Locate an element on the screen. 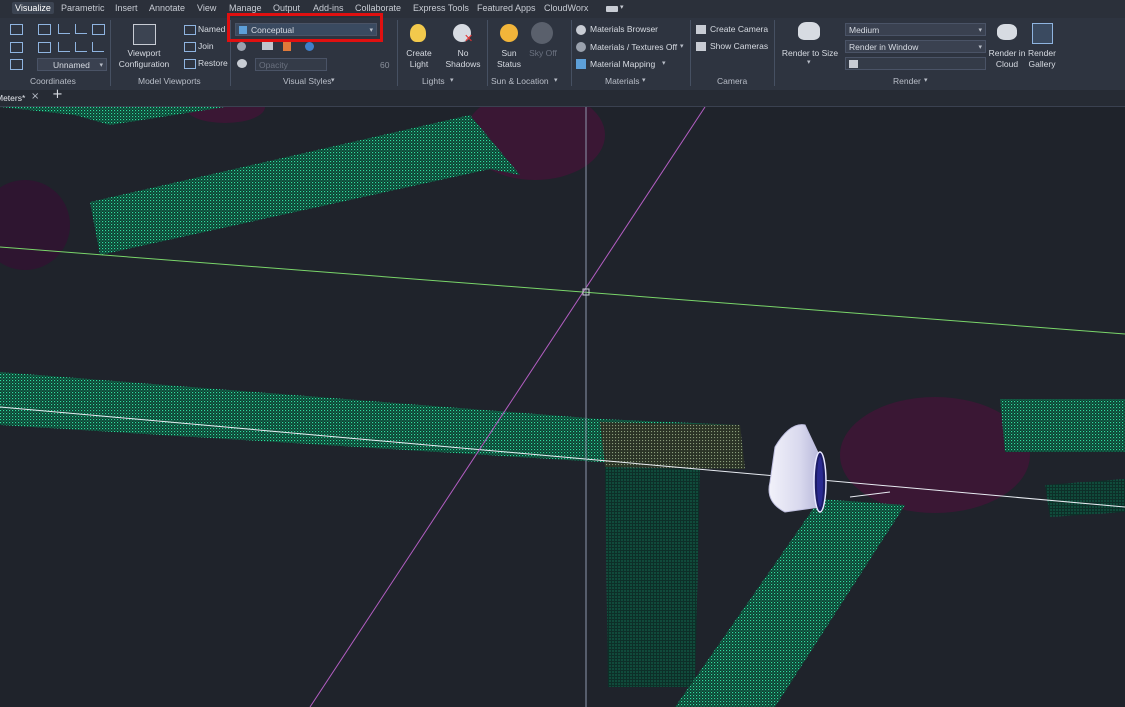 This screenshot has height=707, width=1125. coordinates-panel-label: Coordinates is located at coordinates (53, 81).